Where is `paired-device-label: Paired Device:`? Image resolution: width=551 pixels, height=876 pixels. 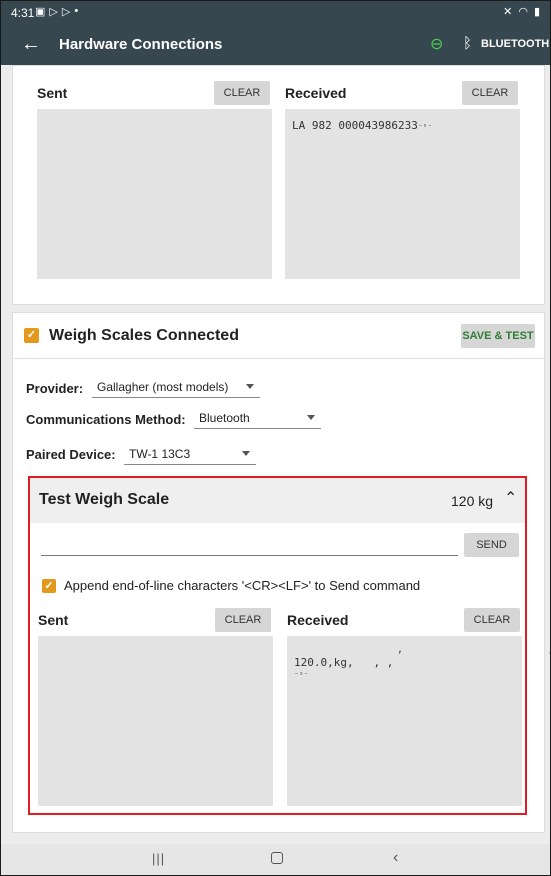 paired-device-label: Paired Device: is located at coordinates (71, 454).